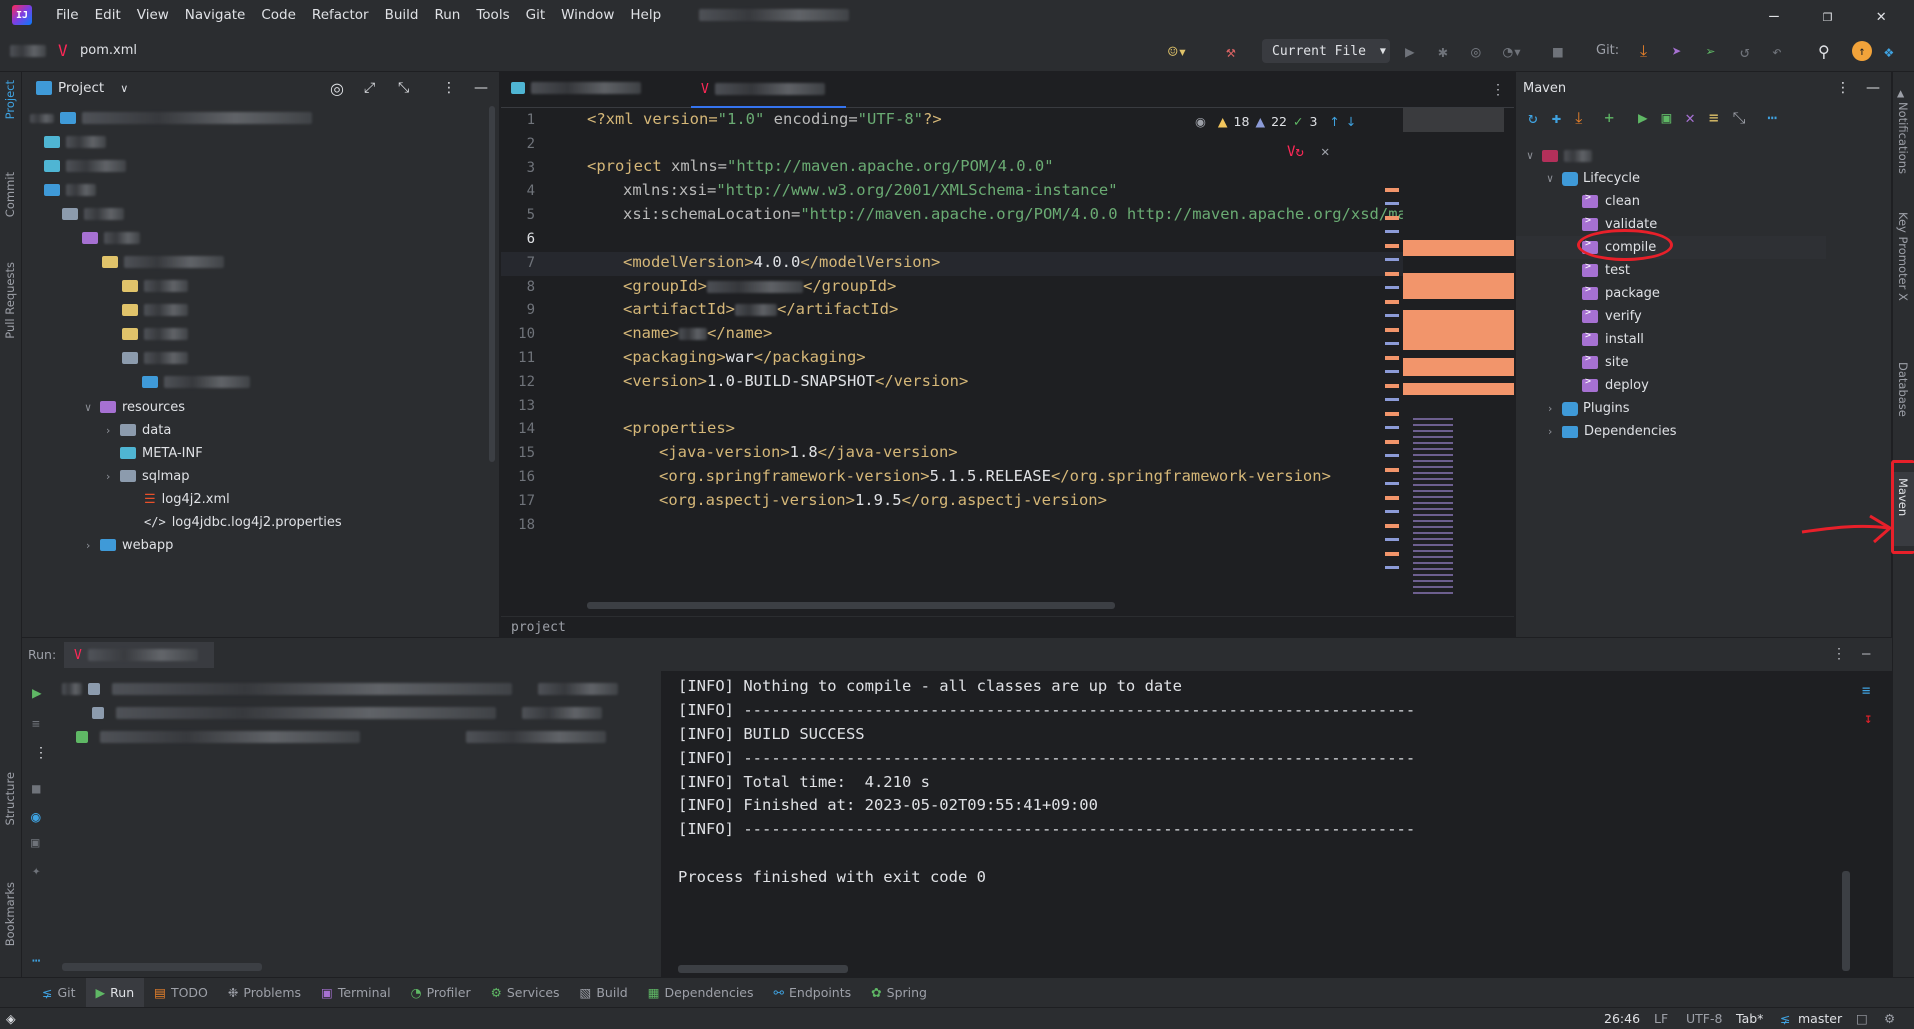  What do you see at coordinates (37, 692) in the screenshot?
I see `rerun-icon: ▶` at bounding box center [37, 692].